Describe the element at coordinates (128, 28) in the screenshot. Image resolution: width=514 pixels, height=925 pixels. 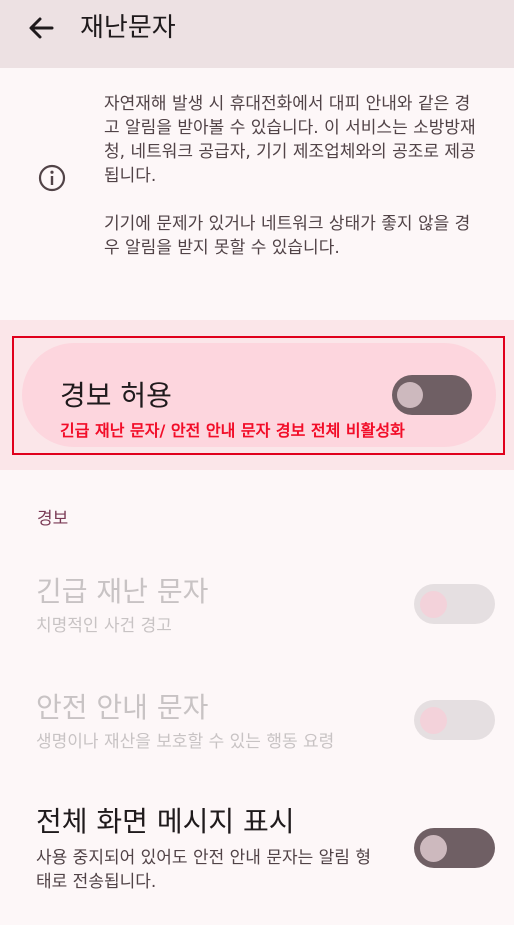
I see `page-title: 재난문자` at that location.